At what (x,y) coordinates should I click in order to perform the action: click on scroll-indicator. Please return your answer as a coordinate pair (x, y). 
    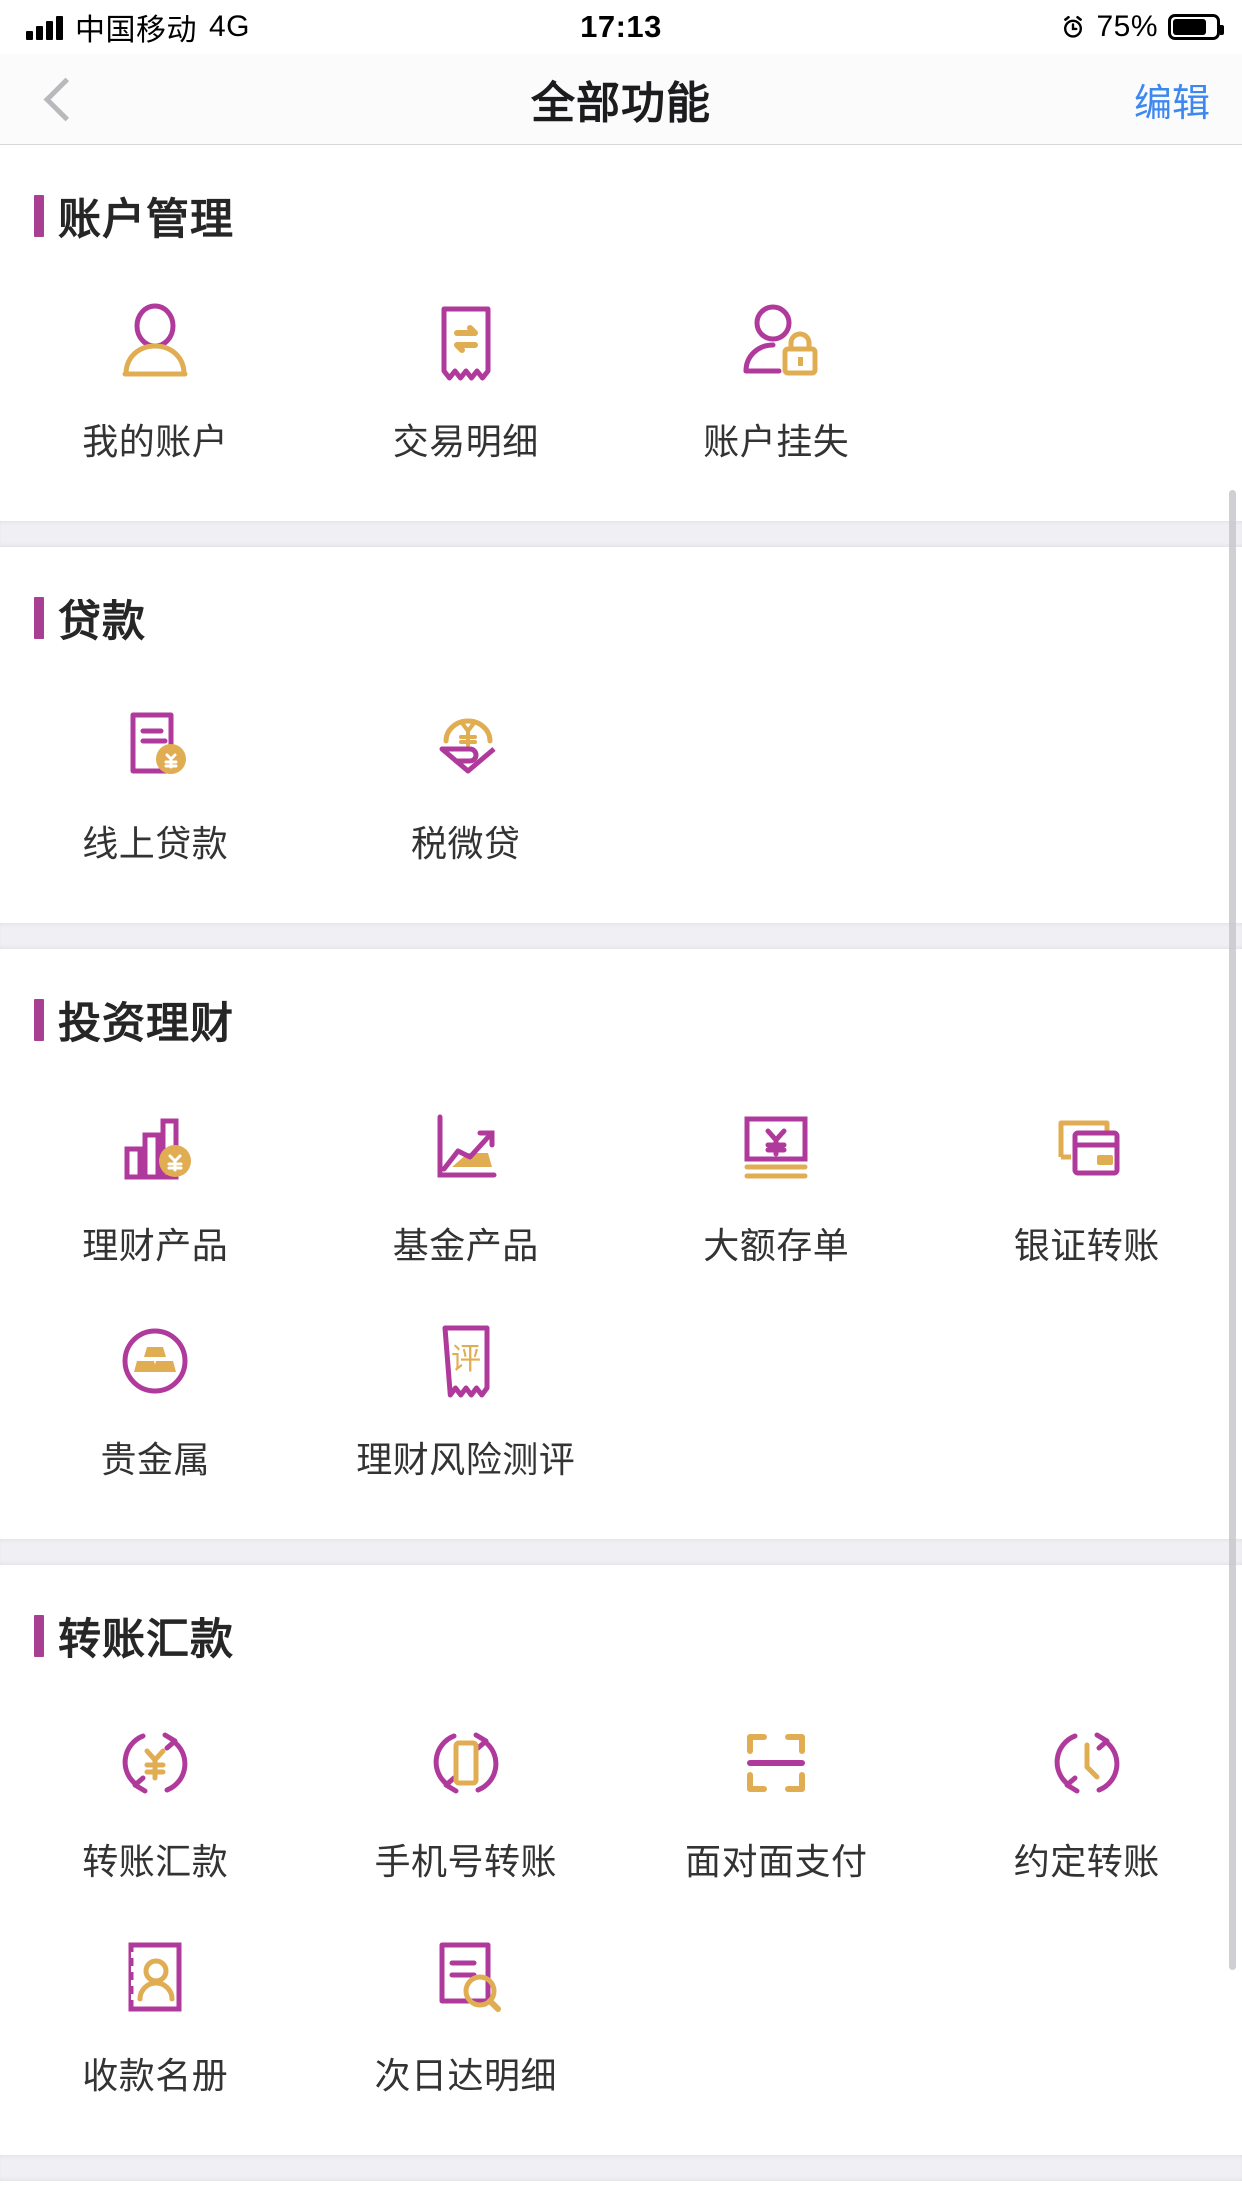
    Looking at the image, I should click on (1232, 1230).